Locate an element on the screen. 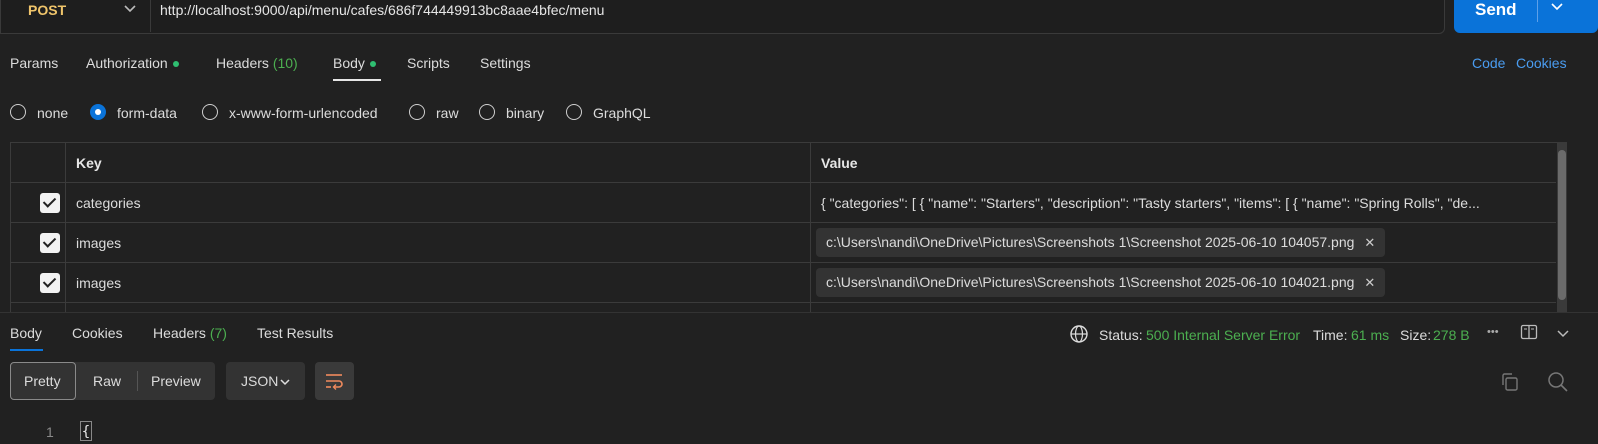  view-mode-raw: Raw is located at coordinates (107, 381).